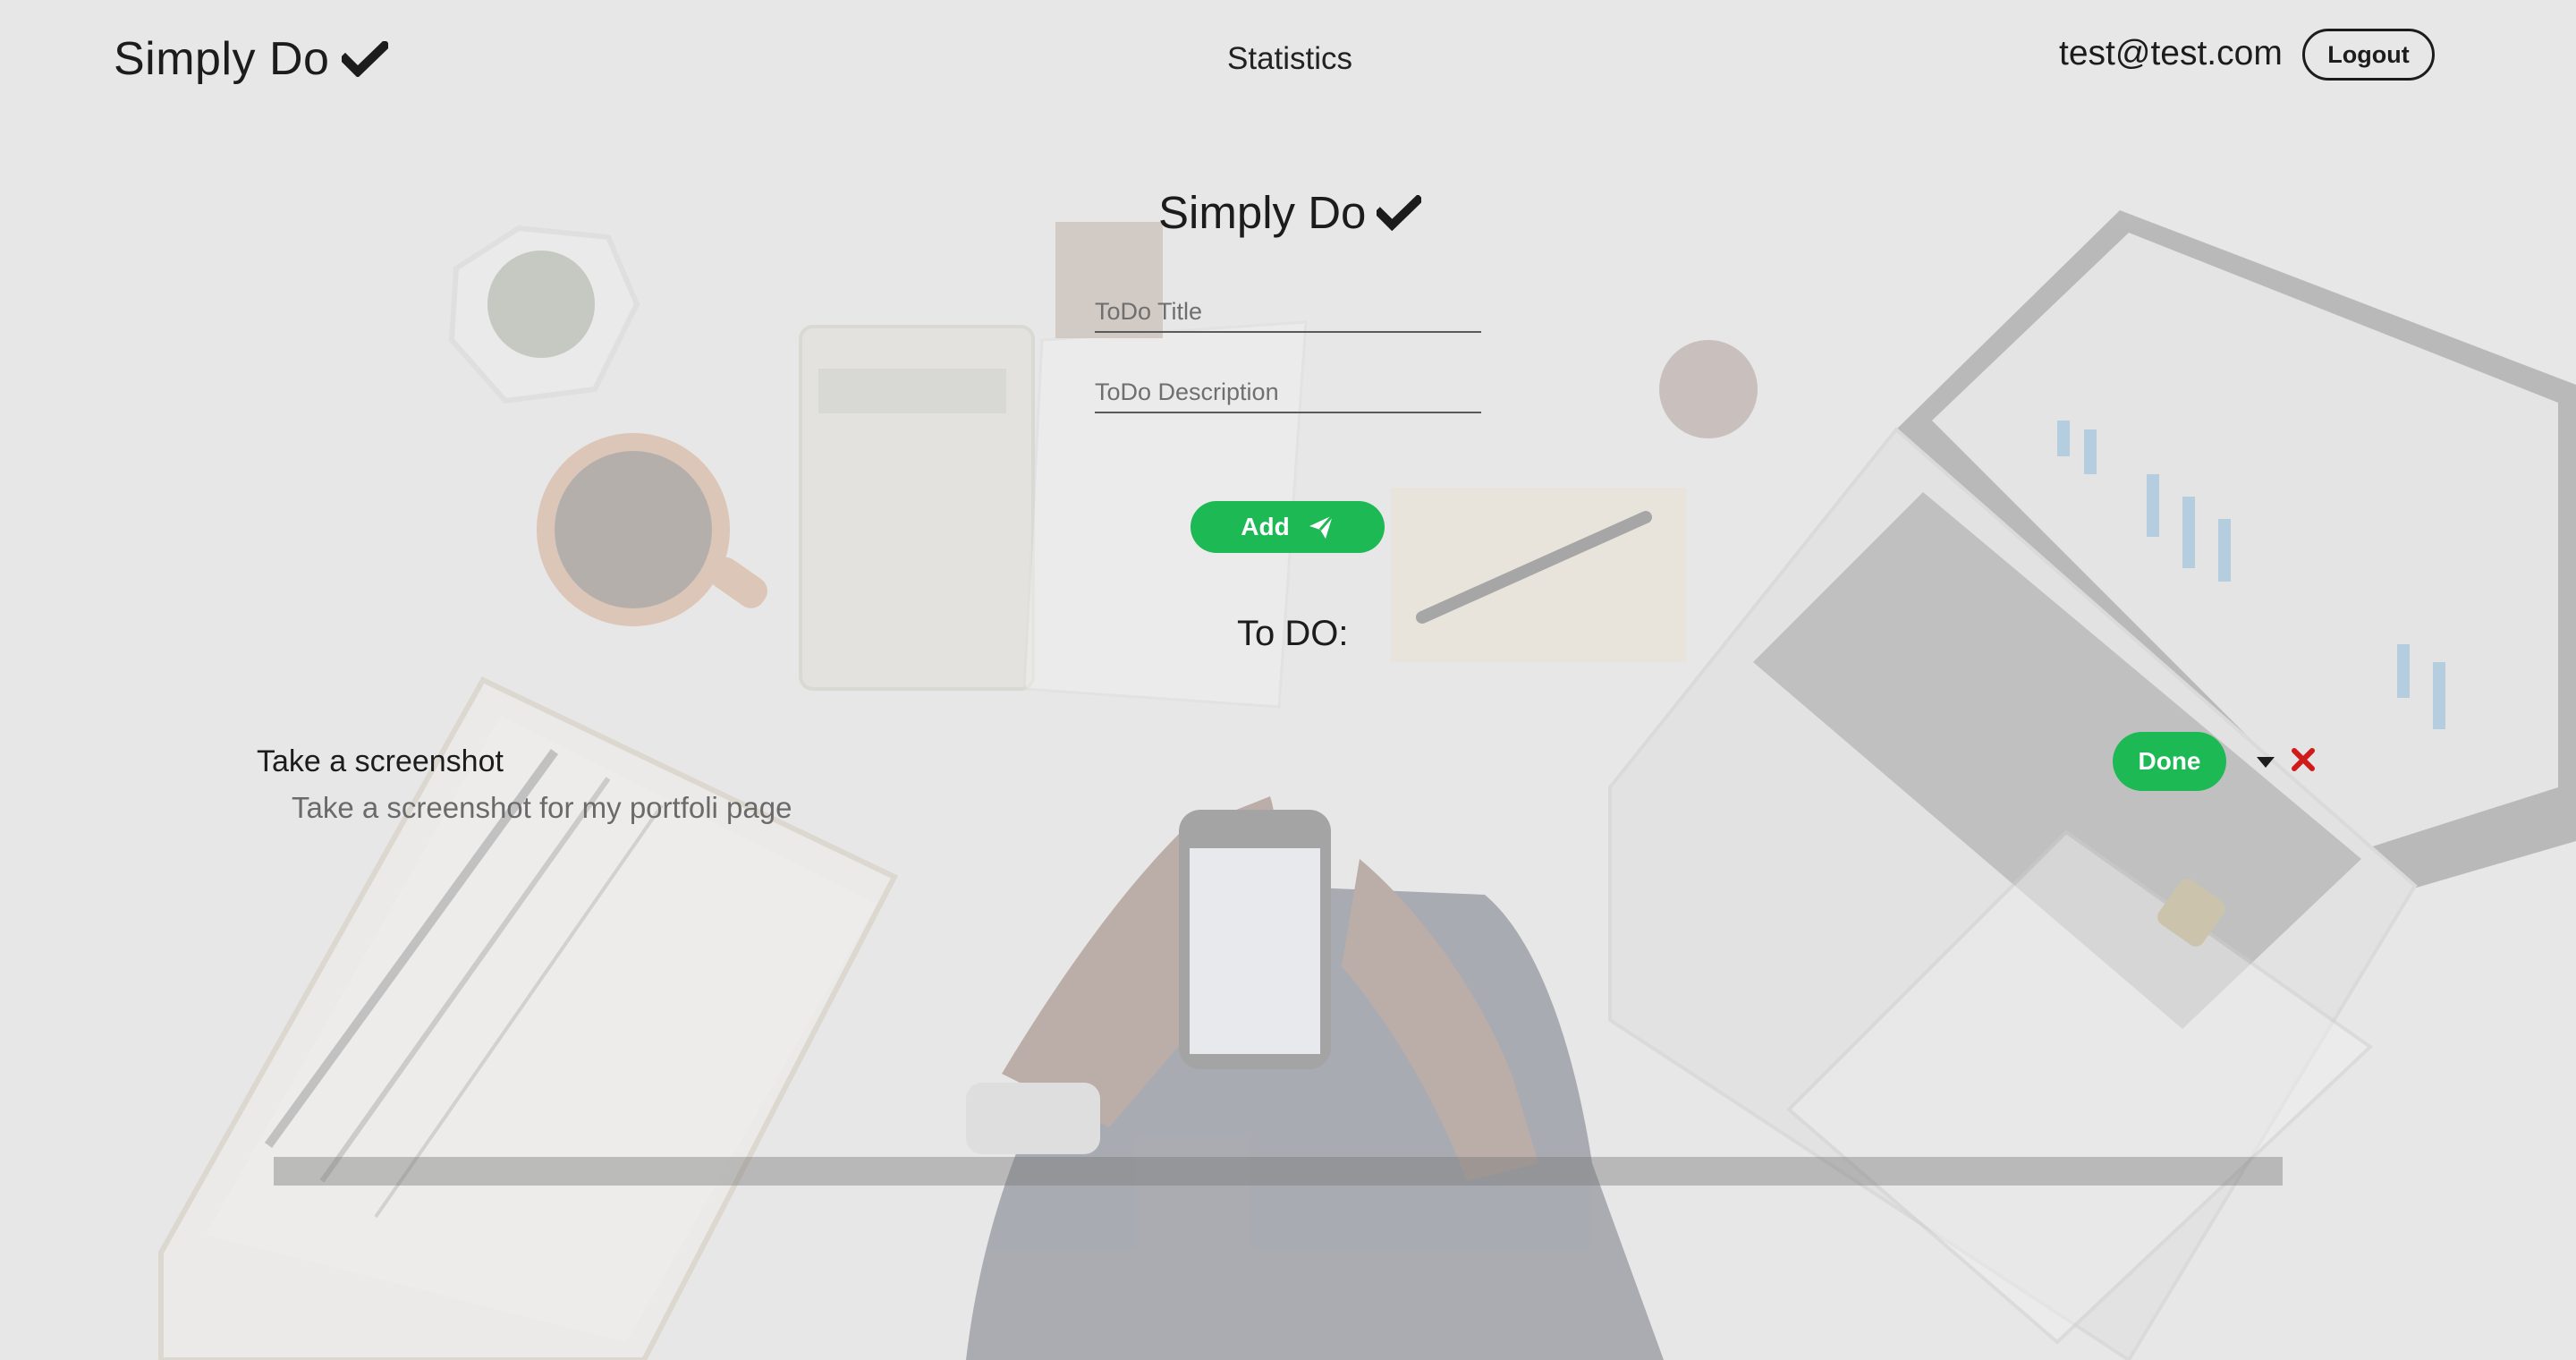  I want to click on form-title: Simply Do, so click(1290, 212).